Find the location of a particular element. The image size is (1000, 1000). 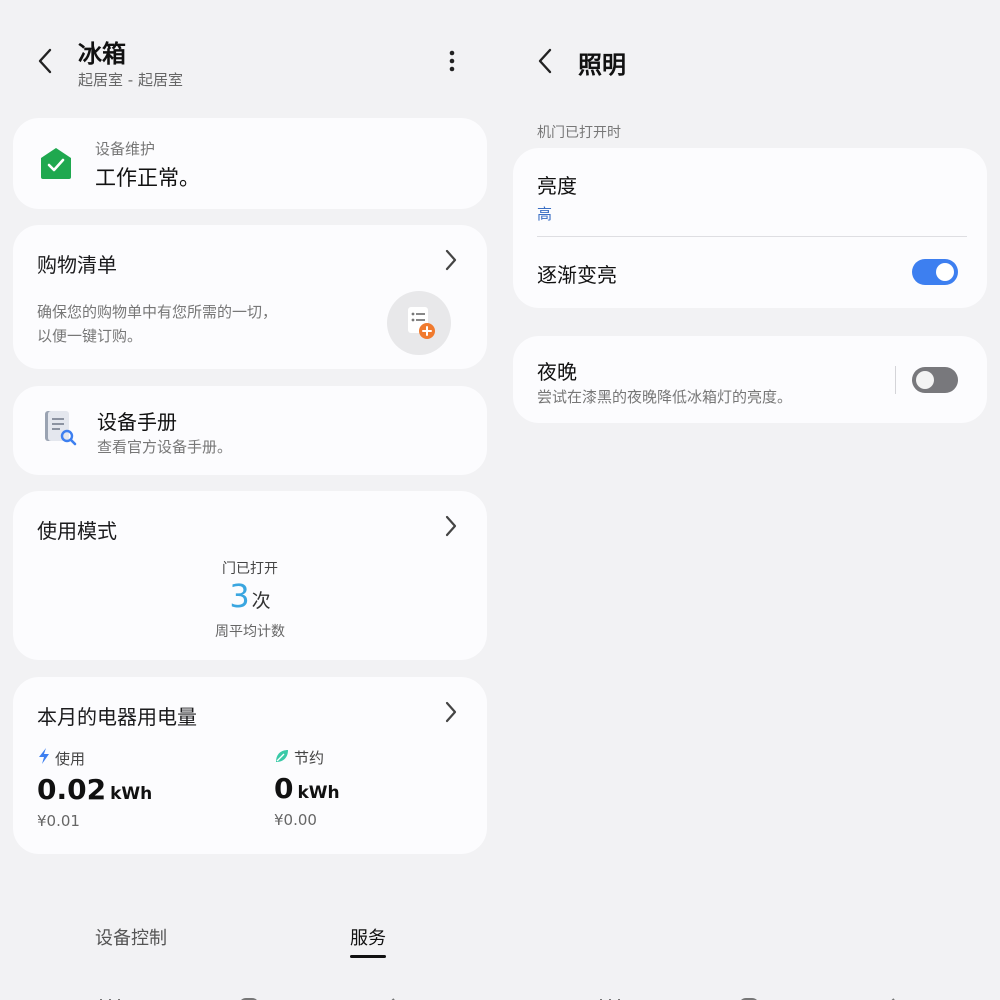

night-mode-label: 夜晚 is located at coordinates (557, 372).